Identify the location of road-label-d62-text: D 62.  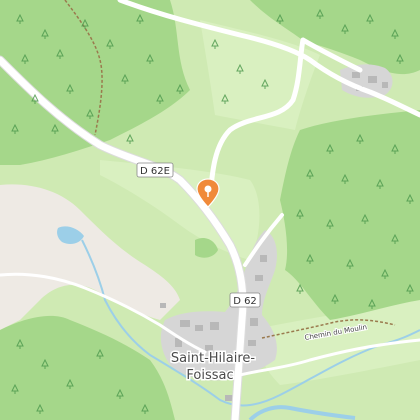
(245, 301).